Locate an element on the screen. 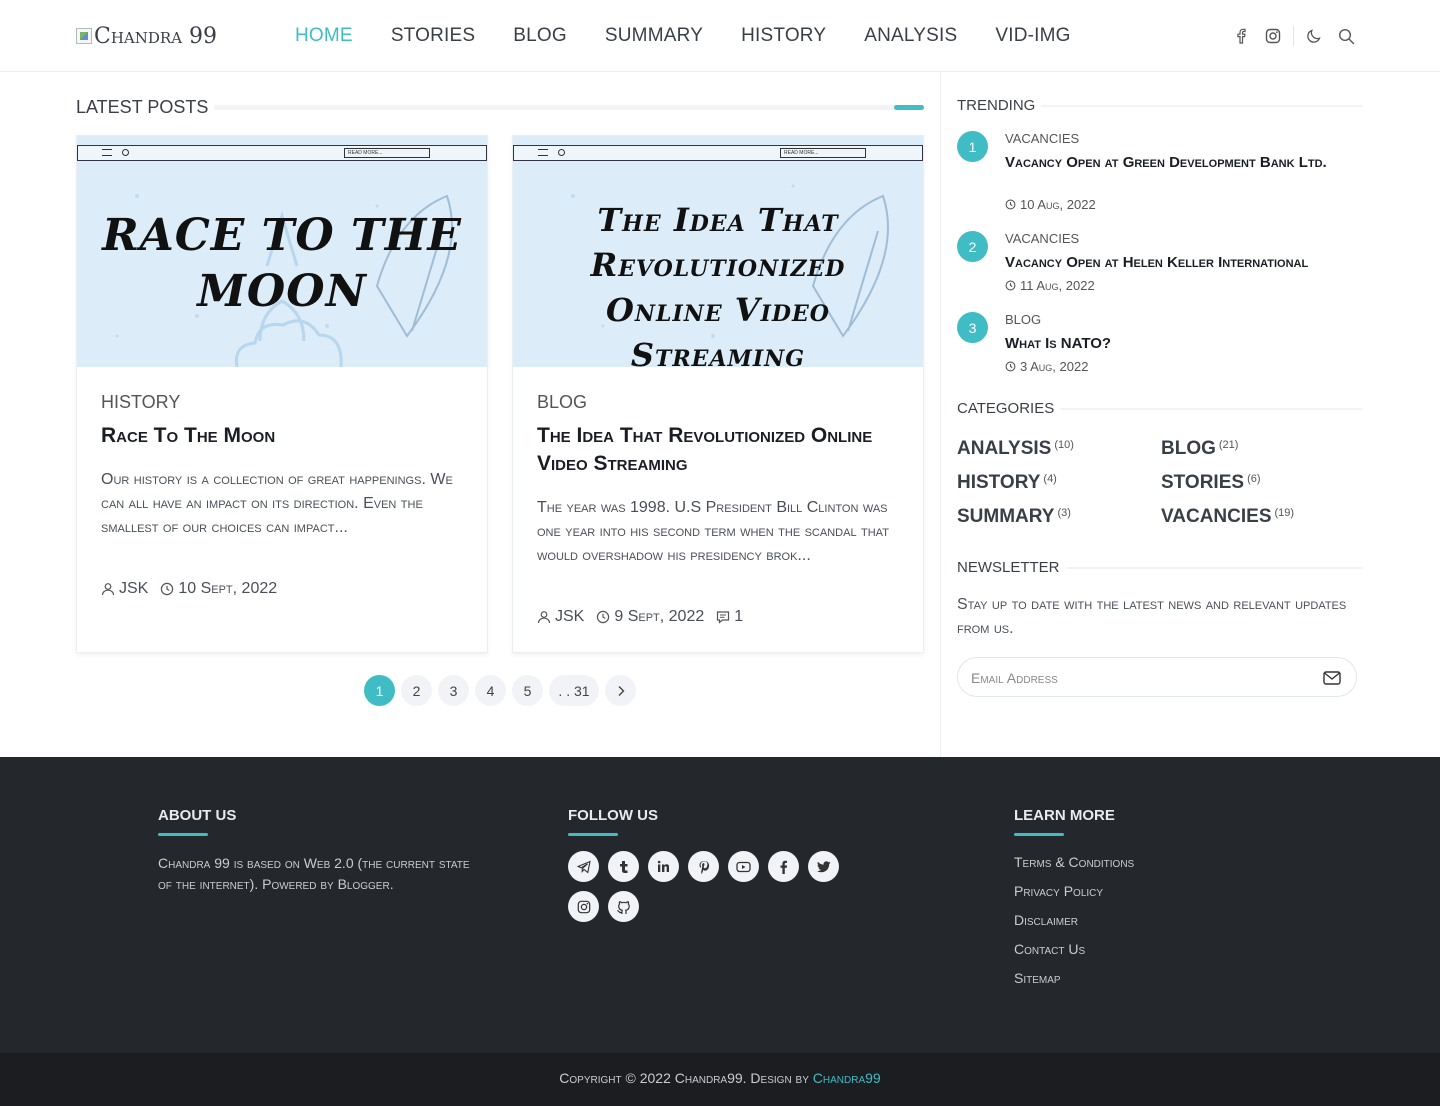  post-meta: JSK 10 Sept, 2022 is located at coordinates (189, 589).